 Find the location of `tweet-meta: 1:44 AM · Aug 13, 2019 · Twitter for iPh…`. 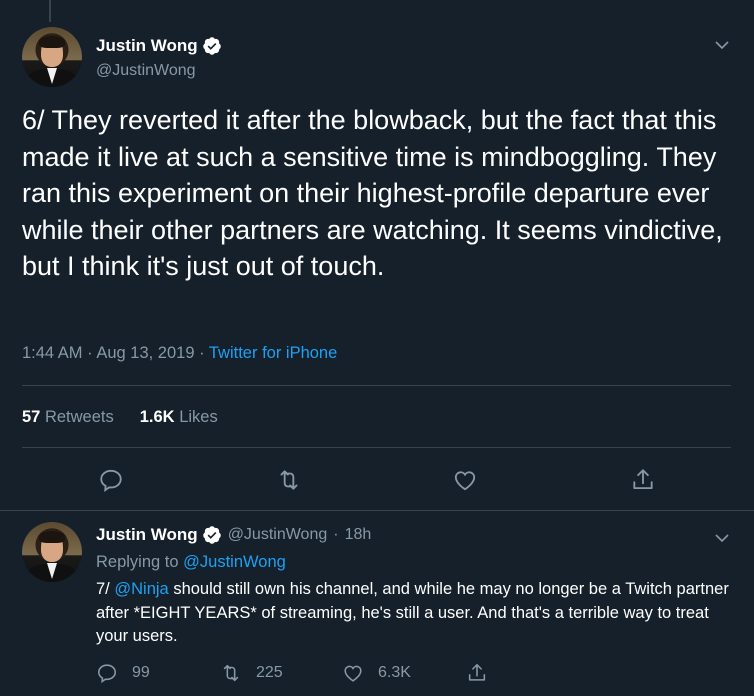

tweet-meta: 1:44 AM · Aug 13, 2019 · Twitter for iPh… is located at coordinates (179, 353).